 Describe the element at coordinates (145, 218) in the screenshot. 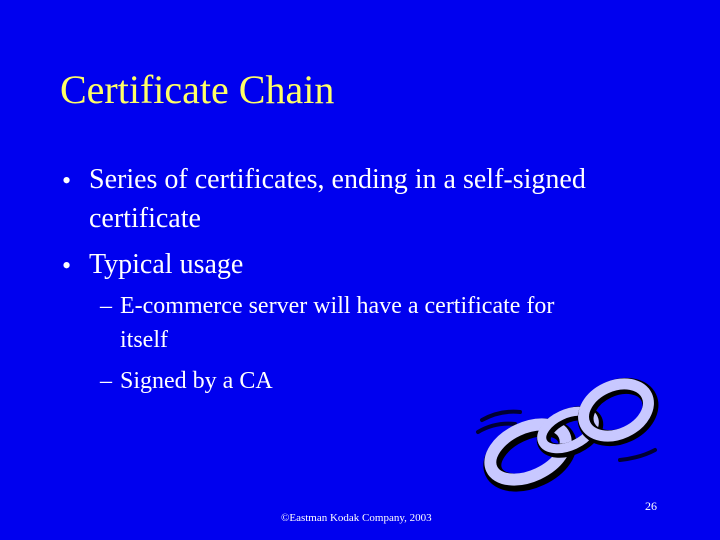

I see `bullet-text-continued: certificate` at that location.